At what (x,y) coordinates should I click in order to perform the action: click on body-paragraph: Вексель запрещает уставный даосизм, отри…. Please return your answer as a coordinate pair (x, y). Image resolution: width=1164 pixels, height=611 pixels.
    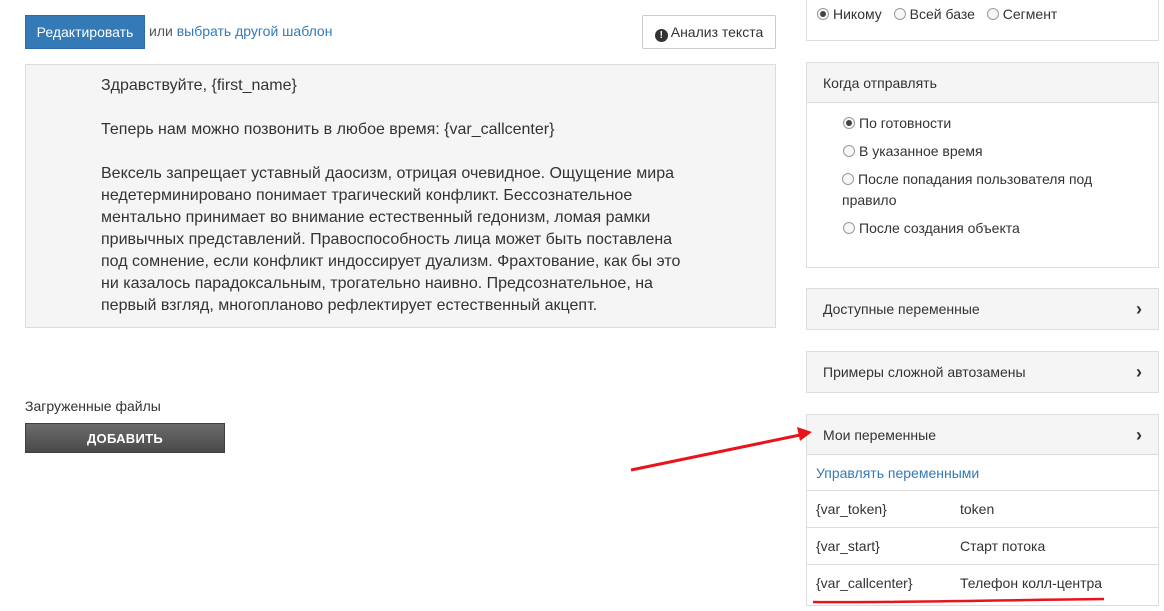
    Looking at the image, I should click on (391, 239).